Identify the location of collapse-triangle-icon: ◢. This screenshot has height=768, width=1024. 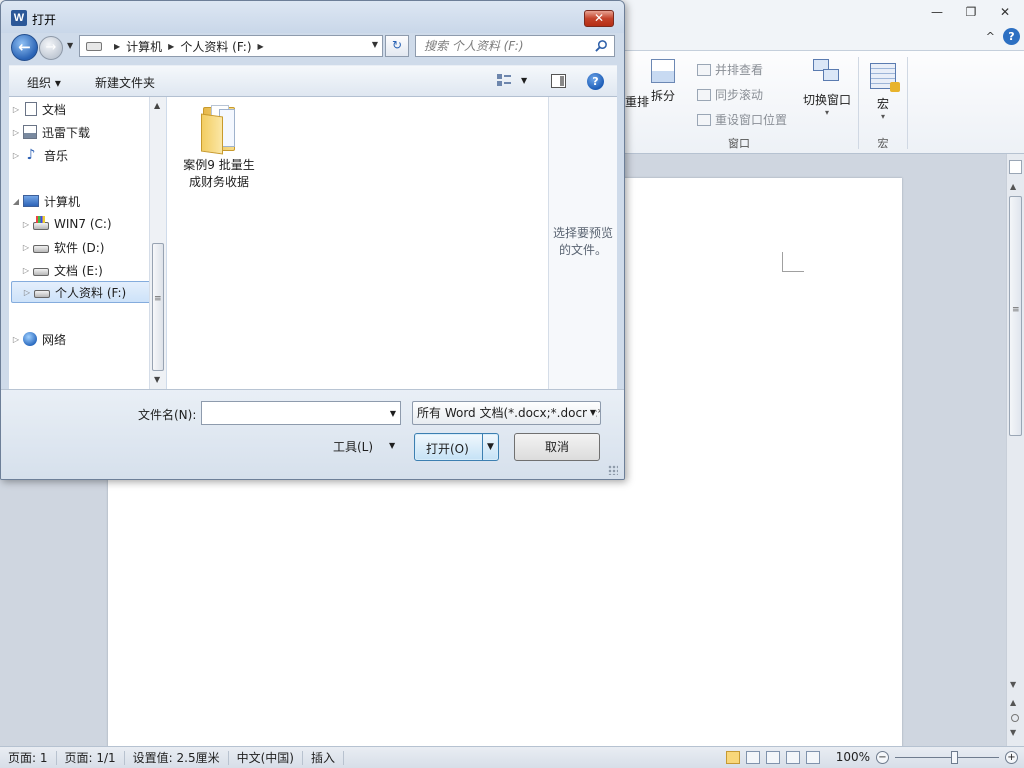
(16, 201).